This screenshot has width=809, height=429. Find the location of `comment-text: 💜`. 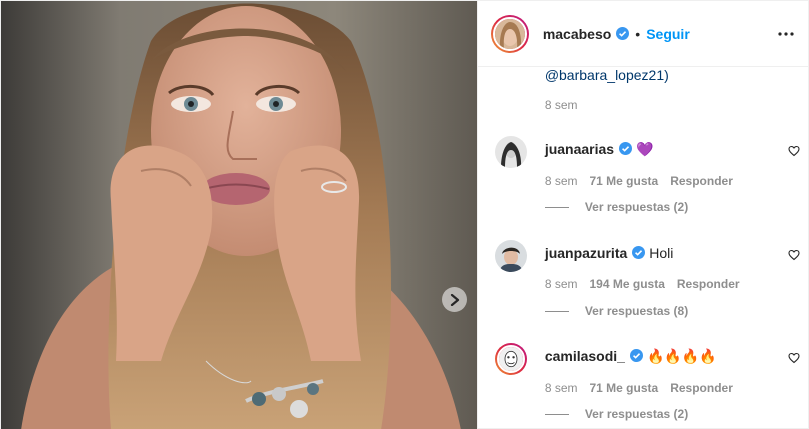

comment-text: 💜 is located at coordinates (645, 149).